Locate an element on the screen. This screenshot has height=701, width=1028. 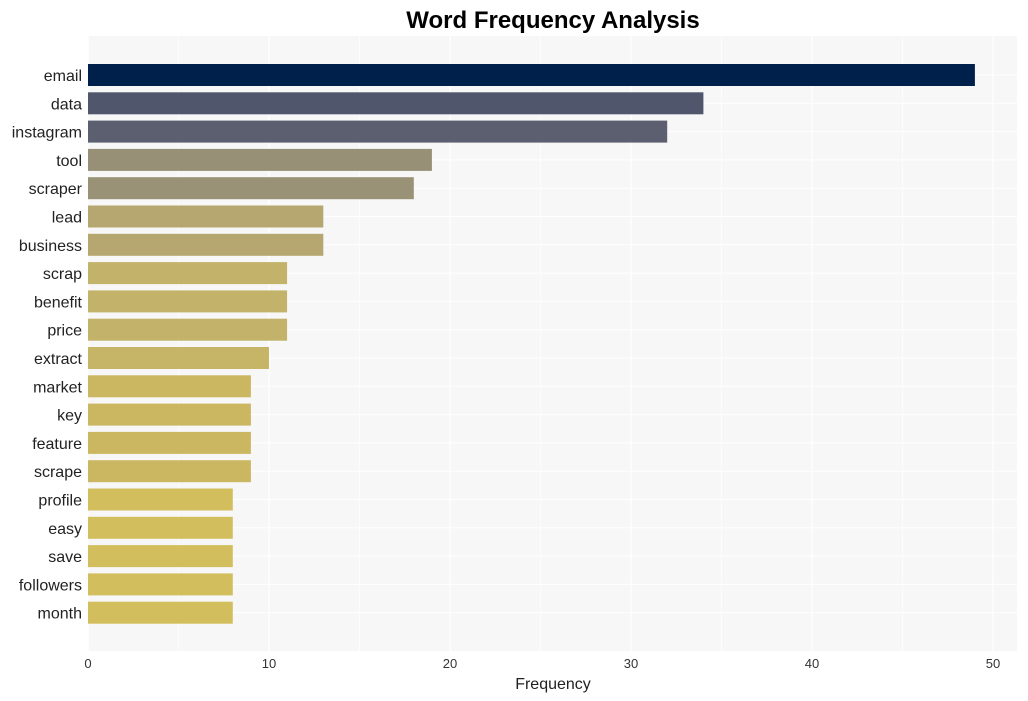
bar-key is located at coordinates (169, 414).